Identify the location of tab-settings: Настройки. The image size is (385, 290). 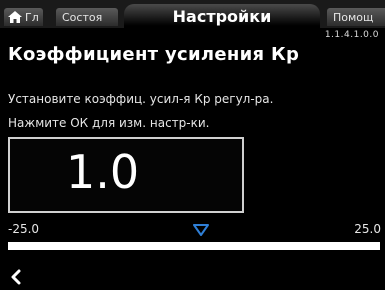
(222, 16).